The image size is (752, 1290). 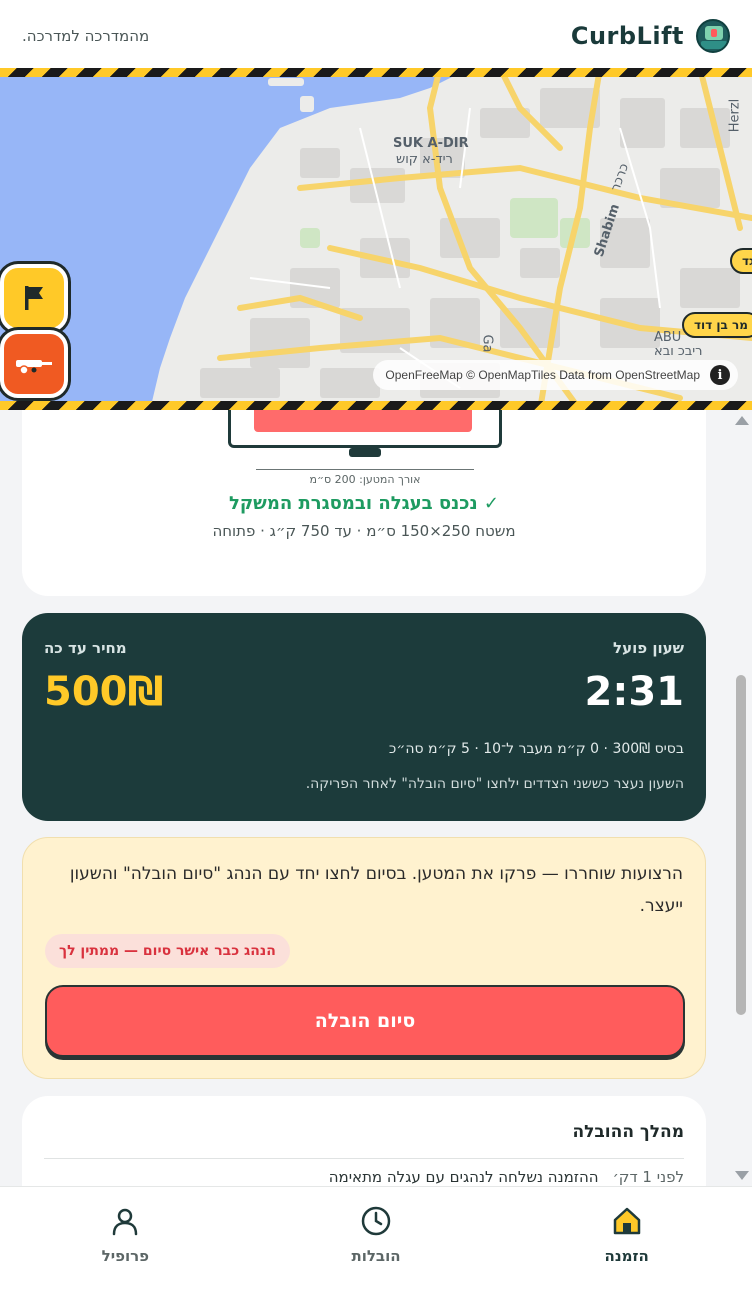 What do you see at coordinates (167, 951) in the screenshot?
I see `driver-status-badge: הנהג כבר אישר סיום — ממתין לך` at bounding box center [167, 951].